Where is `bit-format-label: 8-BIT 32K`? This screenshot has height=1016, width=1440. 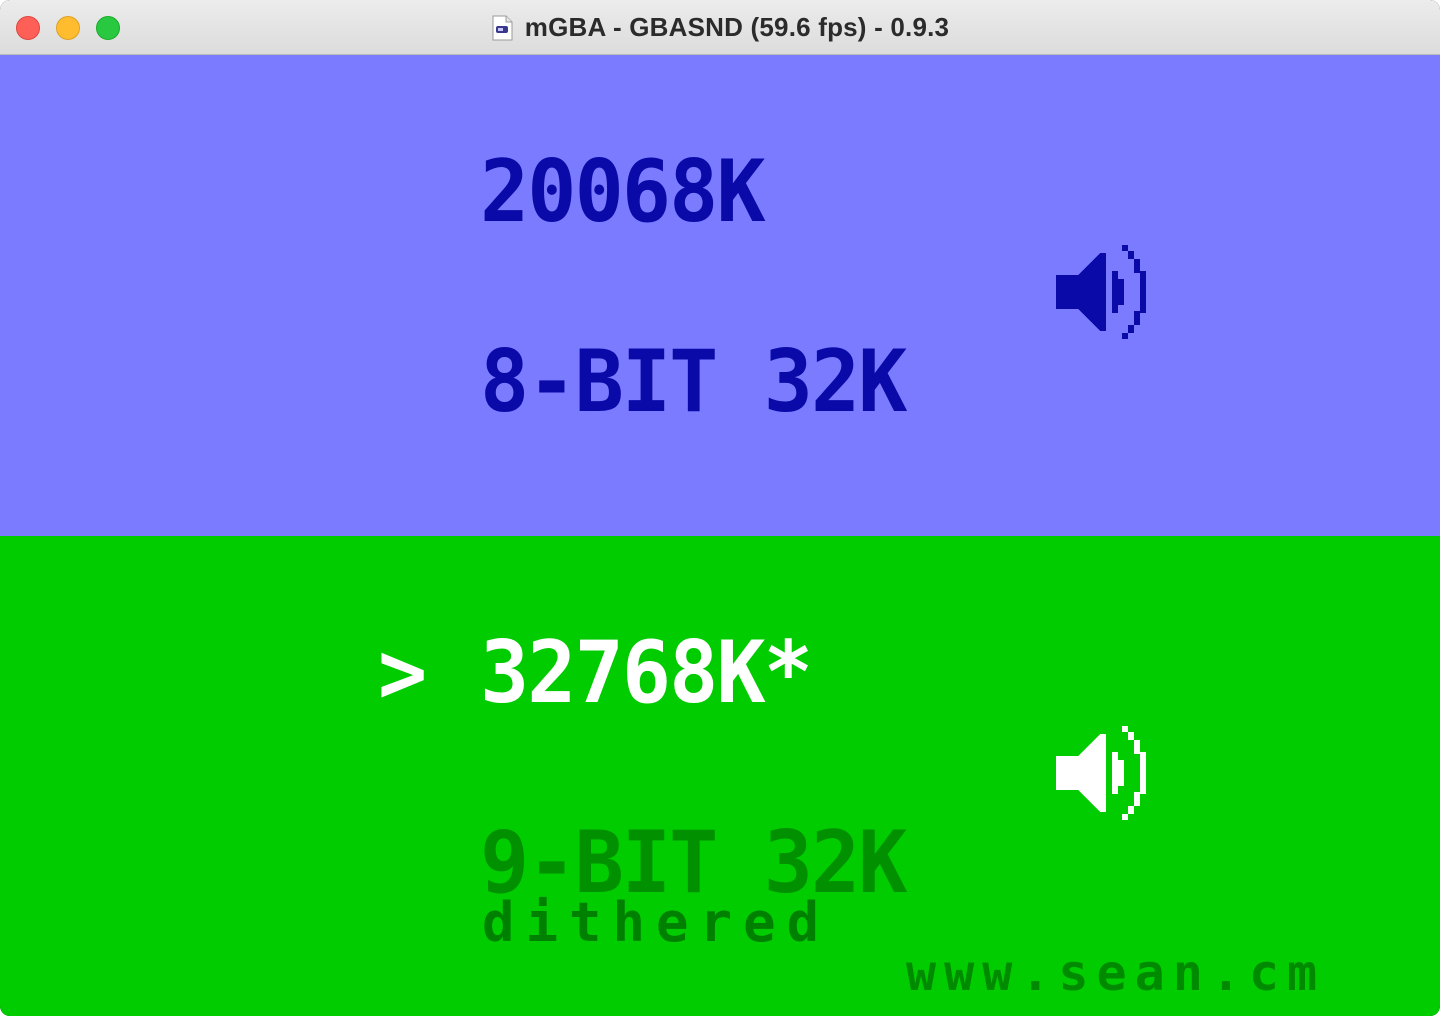 bit-format-label: 8-BIT 32K is located at coordinates (693, 382).